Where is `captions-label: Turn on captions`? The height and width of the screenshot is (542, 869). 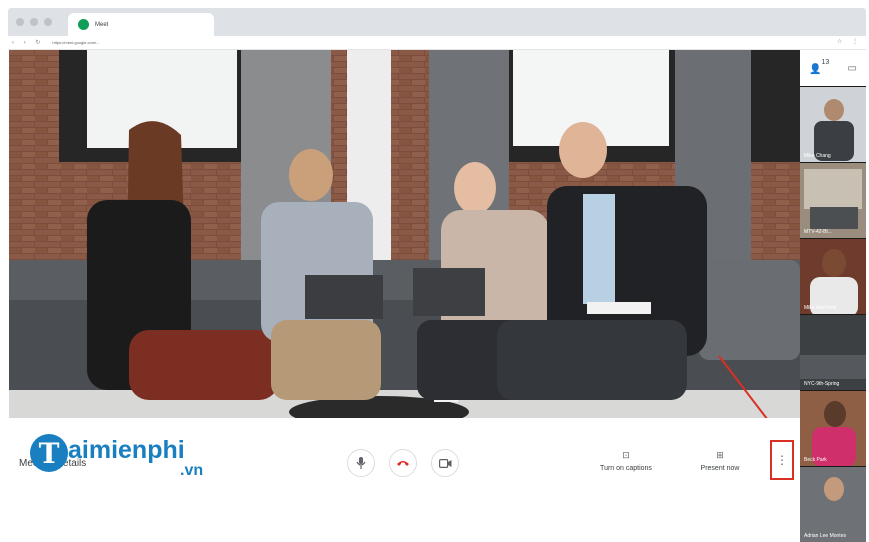
captions-label: Turn on captions is located at coordinates (626, 468).